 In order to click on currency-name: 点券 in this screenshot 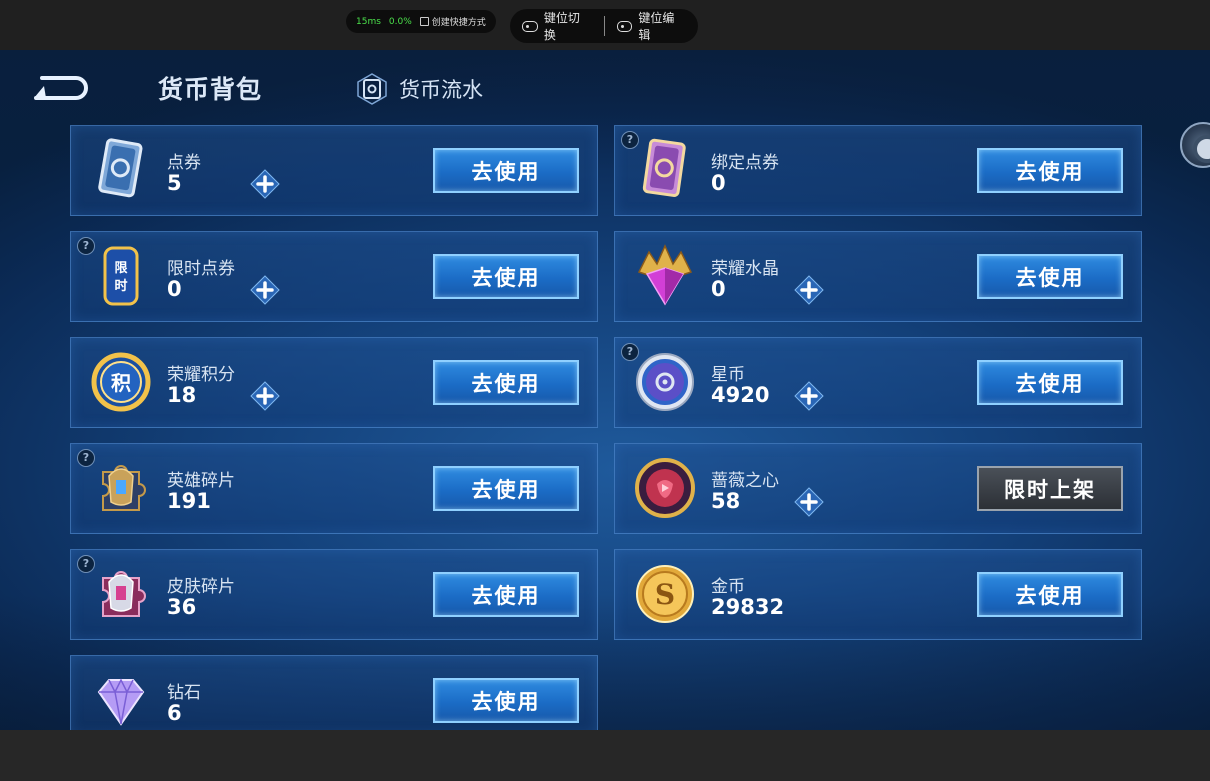, I will do `click(184, 163)`.